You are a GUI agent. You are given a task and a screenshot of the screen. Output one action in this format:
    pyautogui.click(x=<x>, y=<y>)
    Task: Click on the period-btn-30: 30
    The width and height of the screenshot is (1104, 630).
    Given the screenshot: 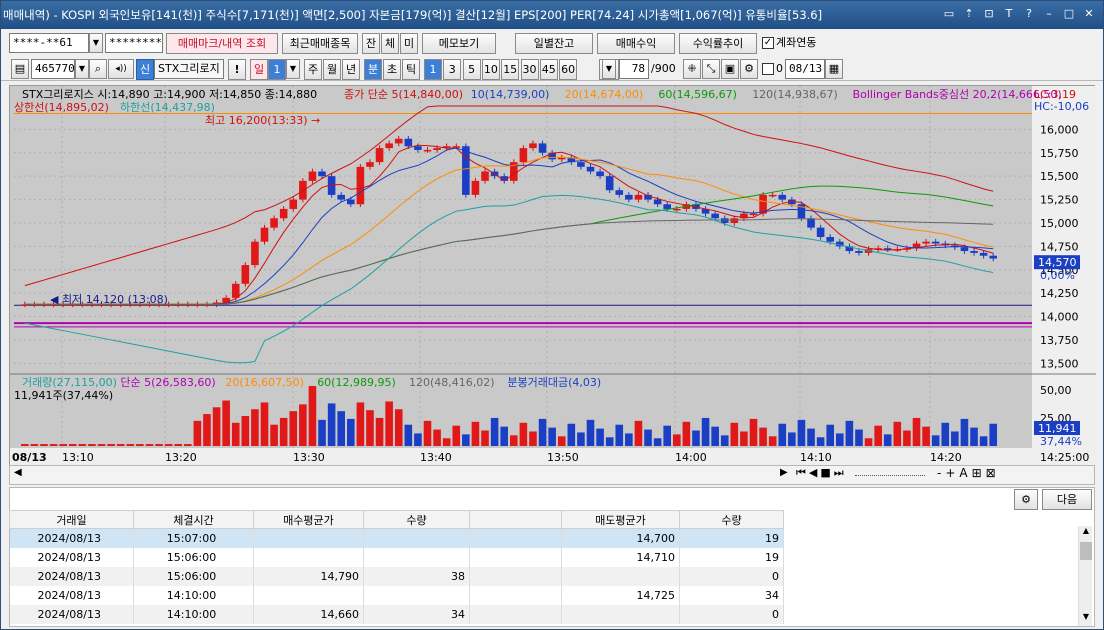 What is the action you would take?
    pyautogui.click(x=529, y=69)
    